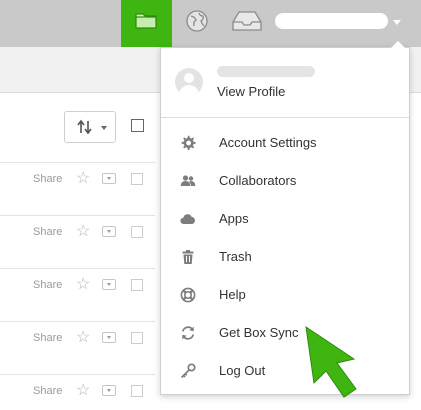 The width and height of the screenshot is (421, 410). What do you see at coordinates (188, 371) in the screenshot?
I see `key-icon` at bounding box center [188, 371].